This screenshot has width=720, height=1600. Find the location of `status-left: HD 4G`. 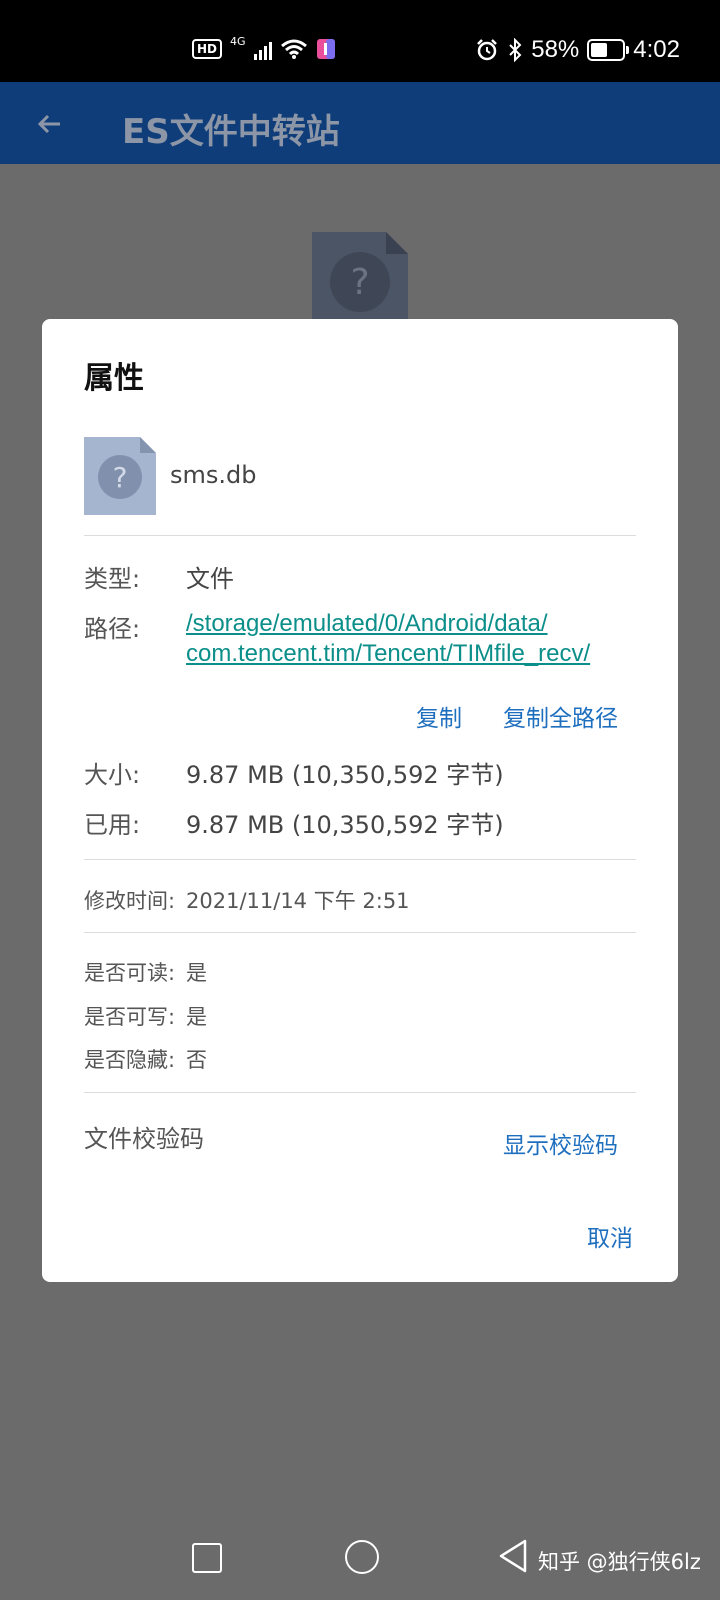

status-left: HD 4G is located at coordinates (264, 47).